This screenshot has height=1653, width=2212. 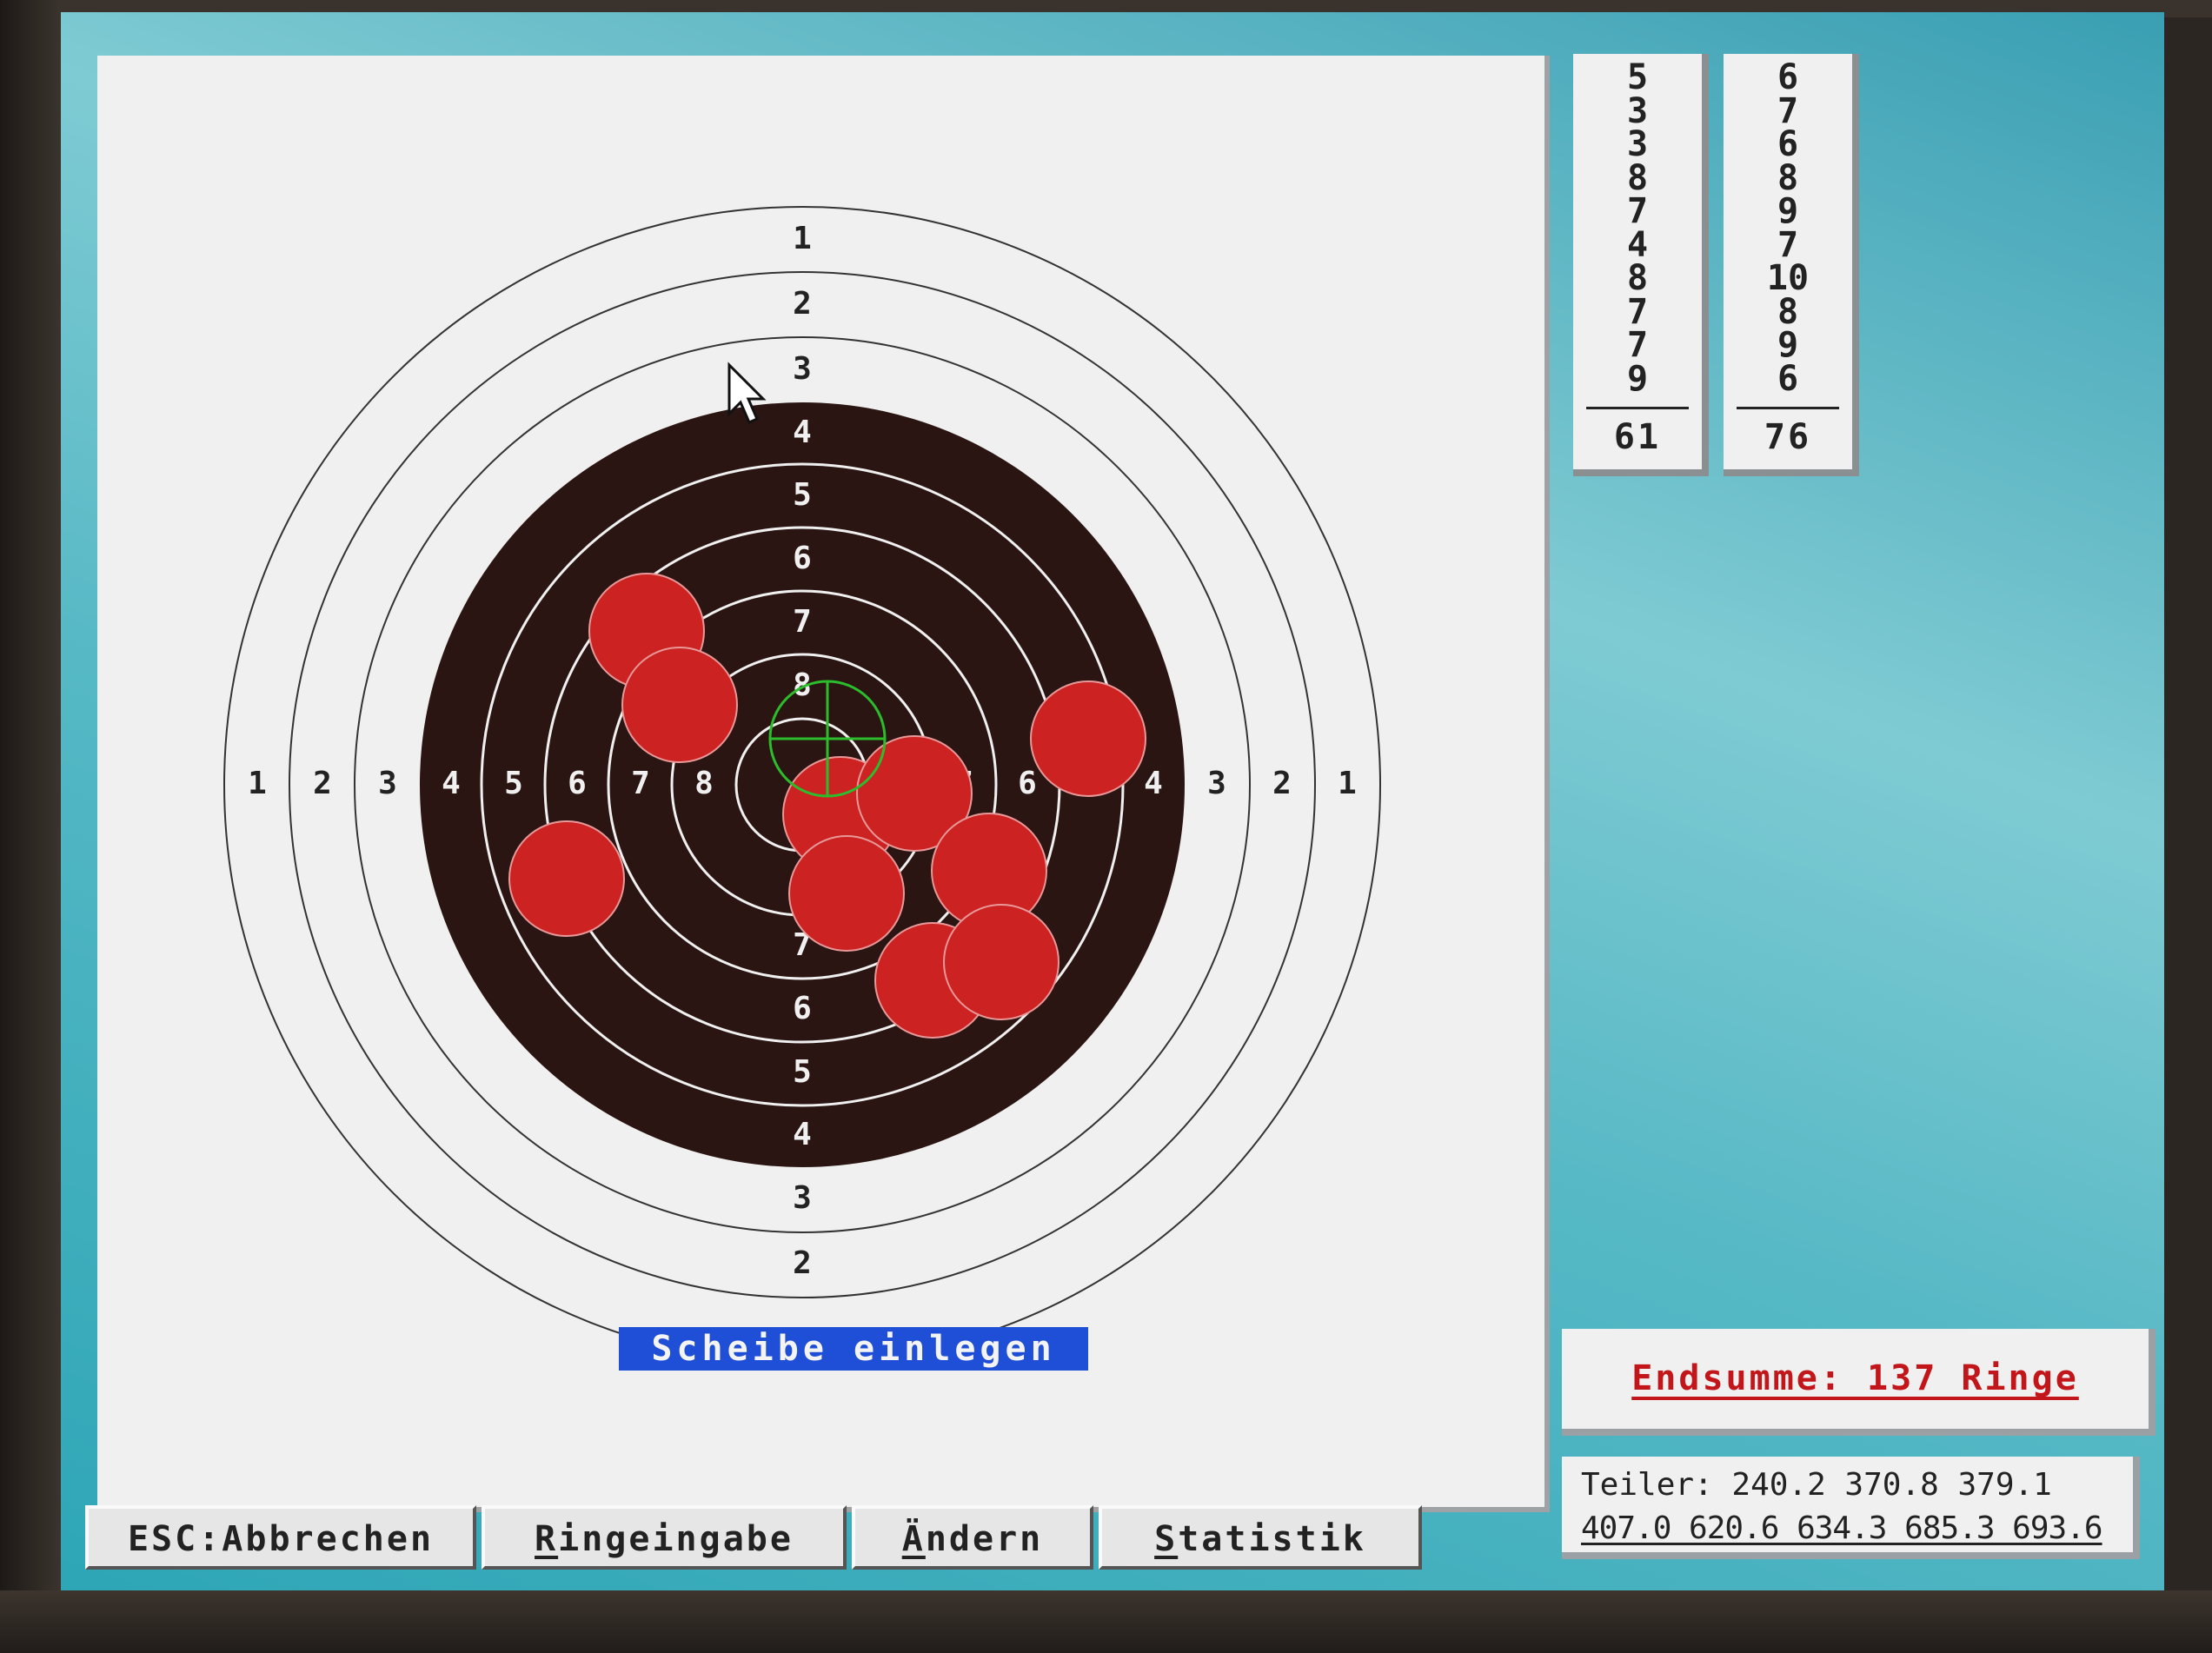 I want to click on monitor-bezel-left, so click(x=30, y=826).